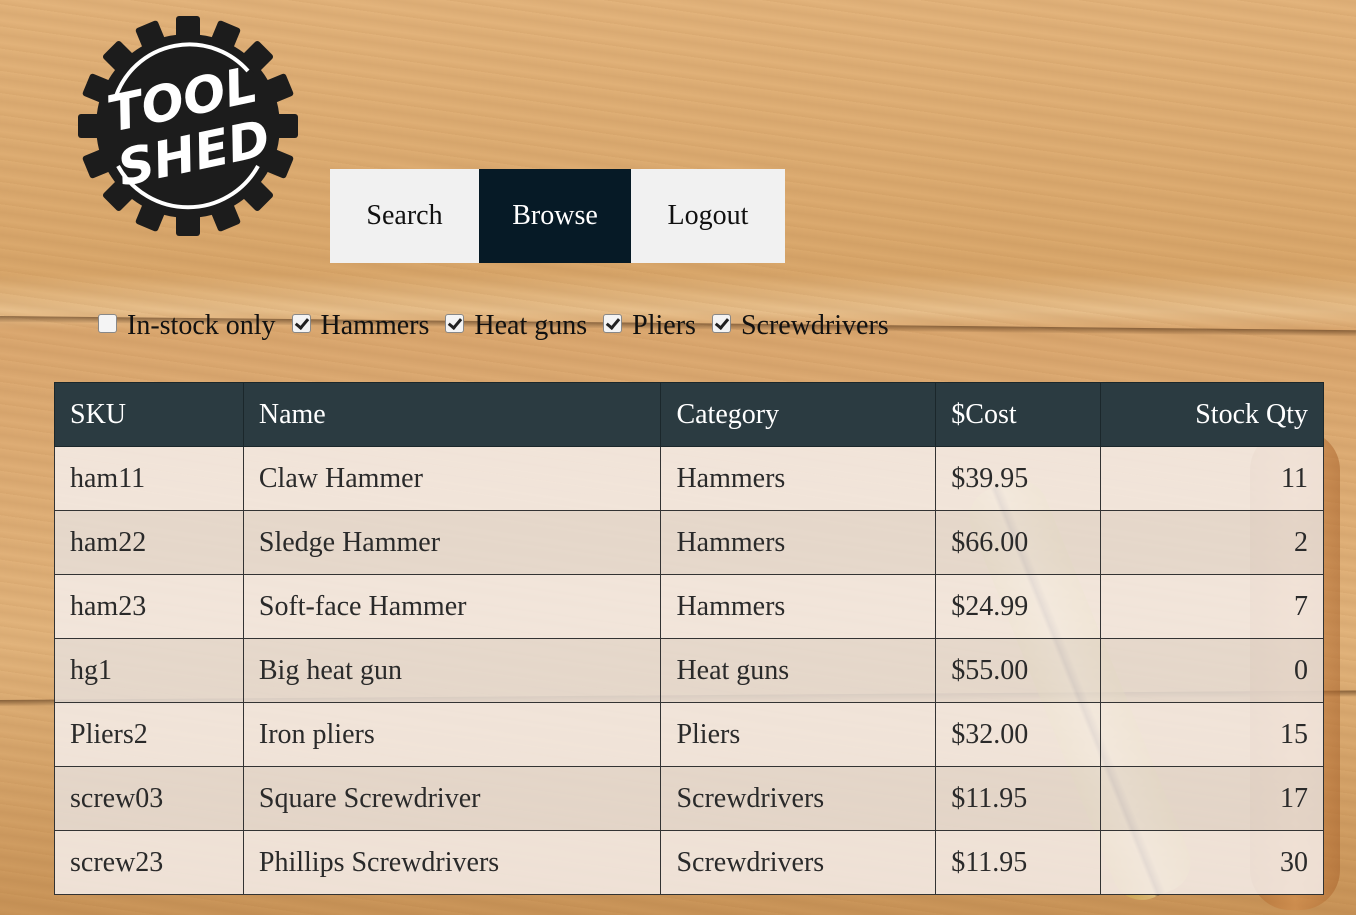  What do you see at coordinates (149, 862) in the screenshot?
I see `cell-sku: screw23` at bounding box center [149, 862].